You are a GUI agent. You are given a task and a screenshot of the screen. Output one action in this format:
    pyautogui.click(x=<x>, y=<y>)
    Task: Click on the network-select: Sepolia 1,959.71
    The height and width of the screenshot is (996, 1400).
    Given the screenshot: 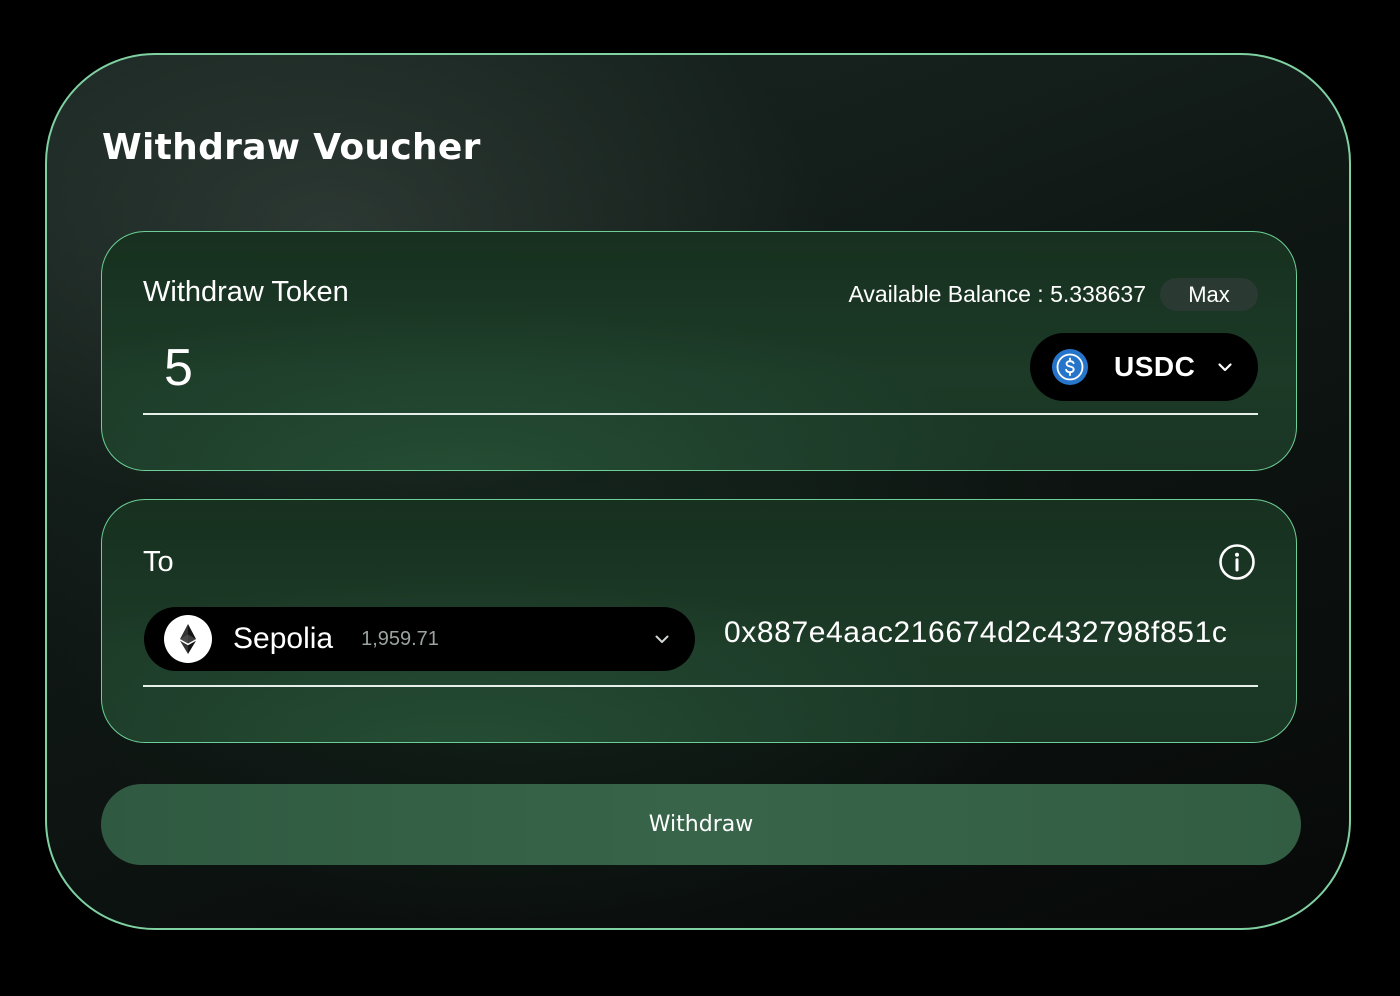 What is the action you would take?
    pyautogui.click(x=419, y=639)
    